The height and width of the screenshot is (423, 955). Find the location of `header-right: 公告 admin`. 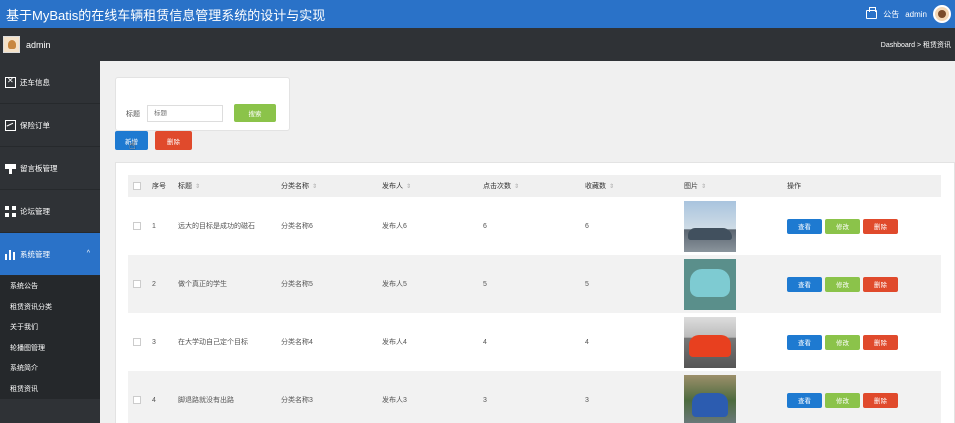

header-right: 公告 admin is located at coordinates (908, 14).